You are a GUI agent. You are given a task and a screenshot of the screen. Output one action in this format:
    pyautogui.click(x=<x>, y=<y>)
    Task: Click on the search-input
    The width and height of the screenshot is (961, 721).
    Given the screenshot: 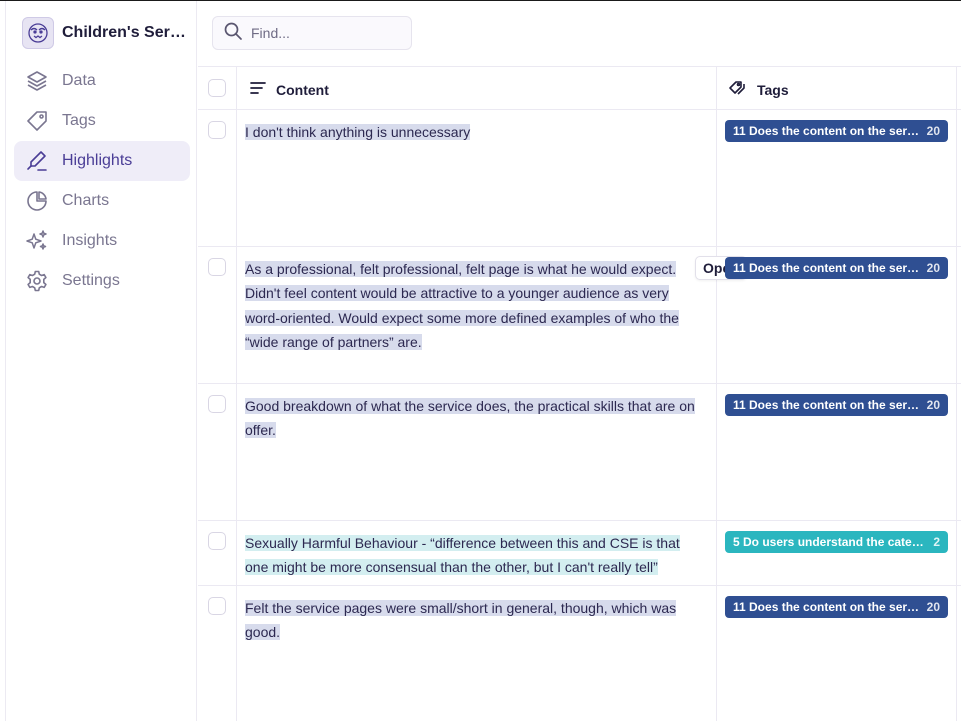 What is the action you would take?
    pyautogui.click(x=326, y=33)
    